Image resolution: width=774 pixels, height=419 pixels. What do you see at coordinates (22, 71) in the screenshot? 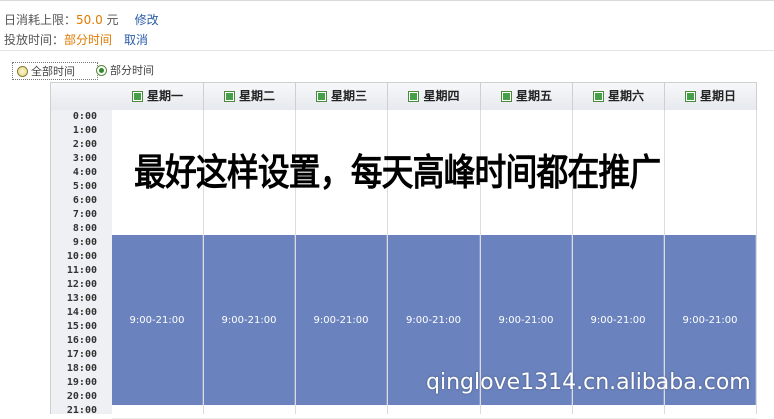
I see `radio-off-icon` at bounding box center [22, 71].